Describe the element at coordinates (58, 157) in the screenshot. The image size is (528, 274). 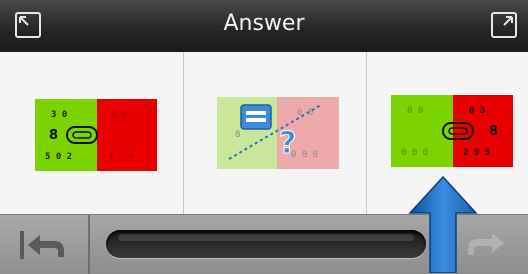
I see `svg-text: 5 0 2` at that location.